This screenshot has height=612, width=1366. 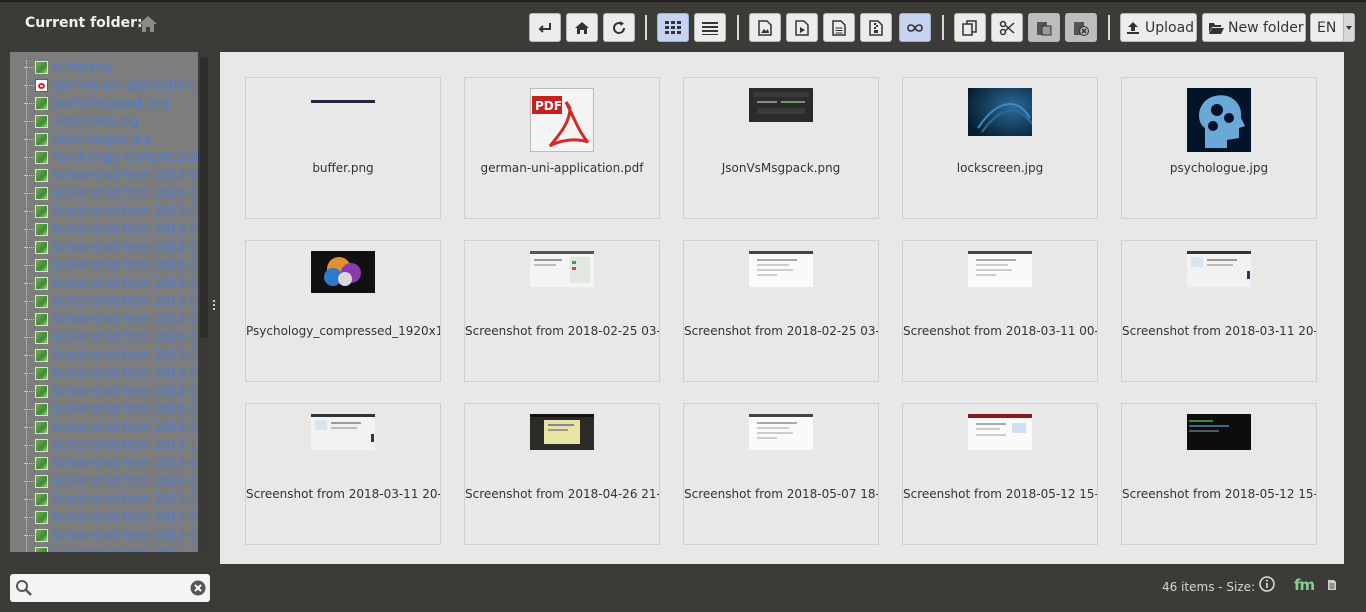 I want to click on tree-item: Screenshot from 2019-08-21, so click(x=117, y=517).